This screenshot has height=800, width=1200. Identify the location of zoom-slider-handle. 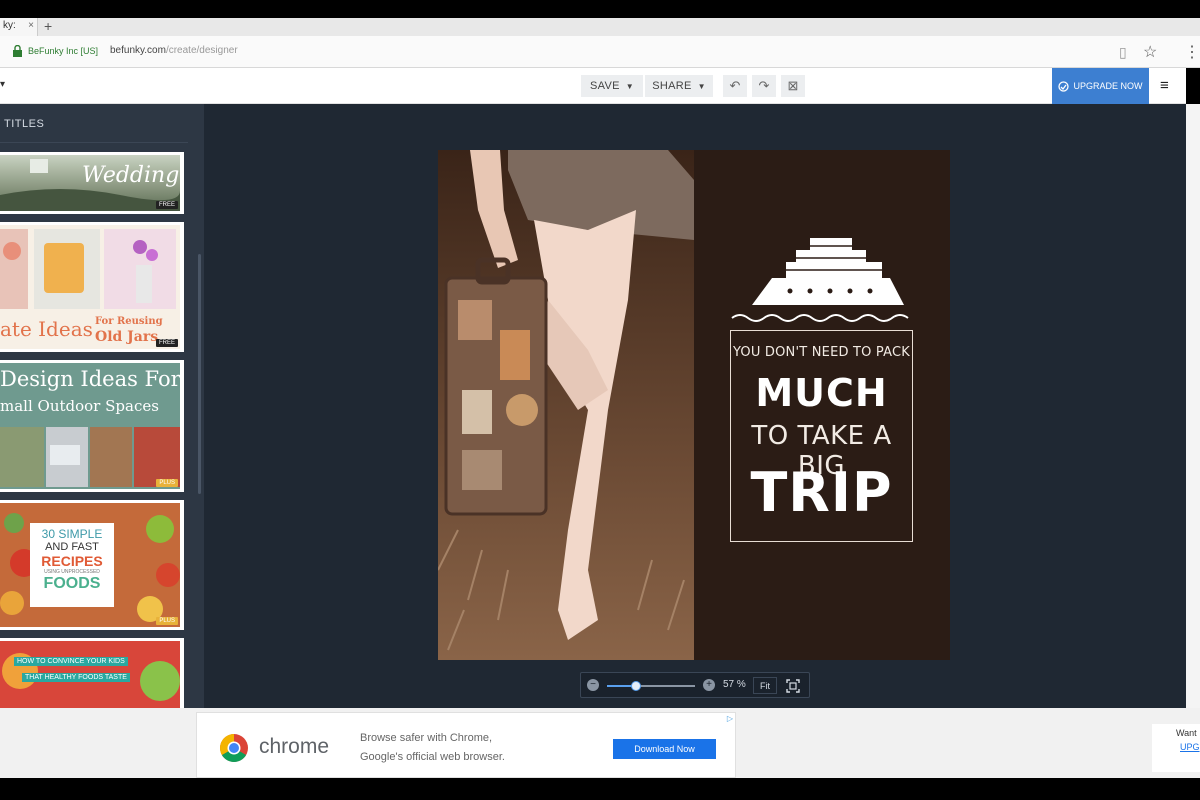
(636, 686).